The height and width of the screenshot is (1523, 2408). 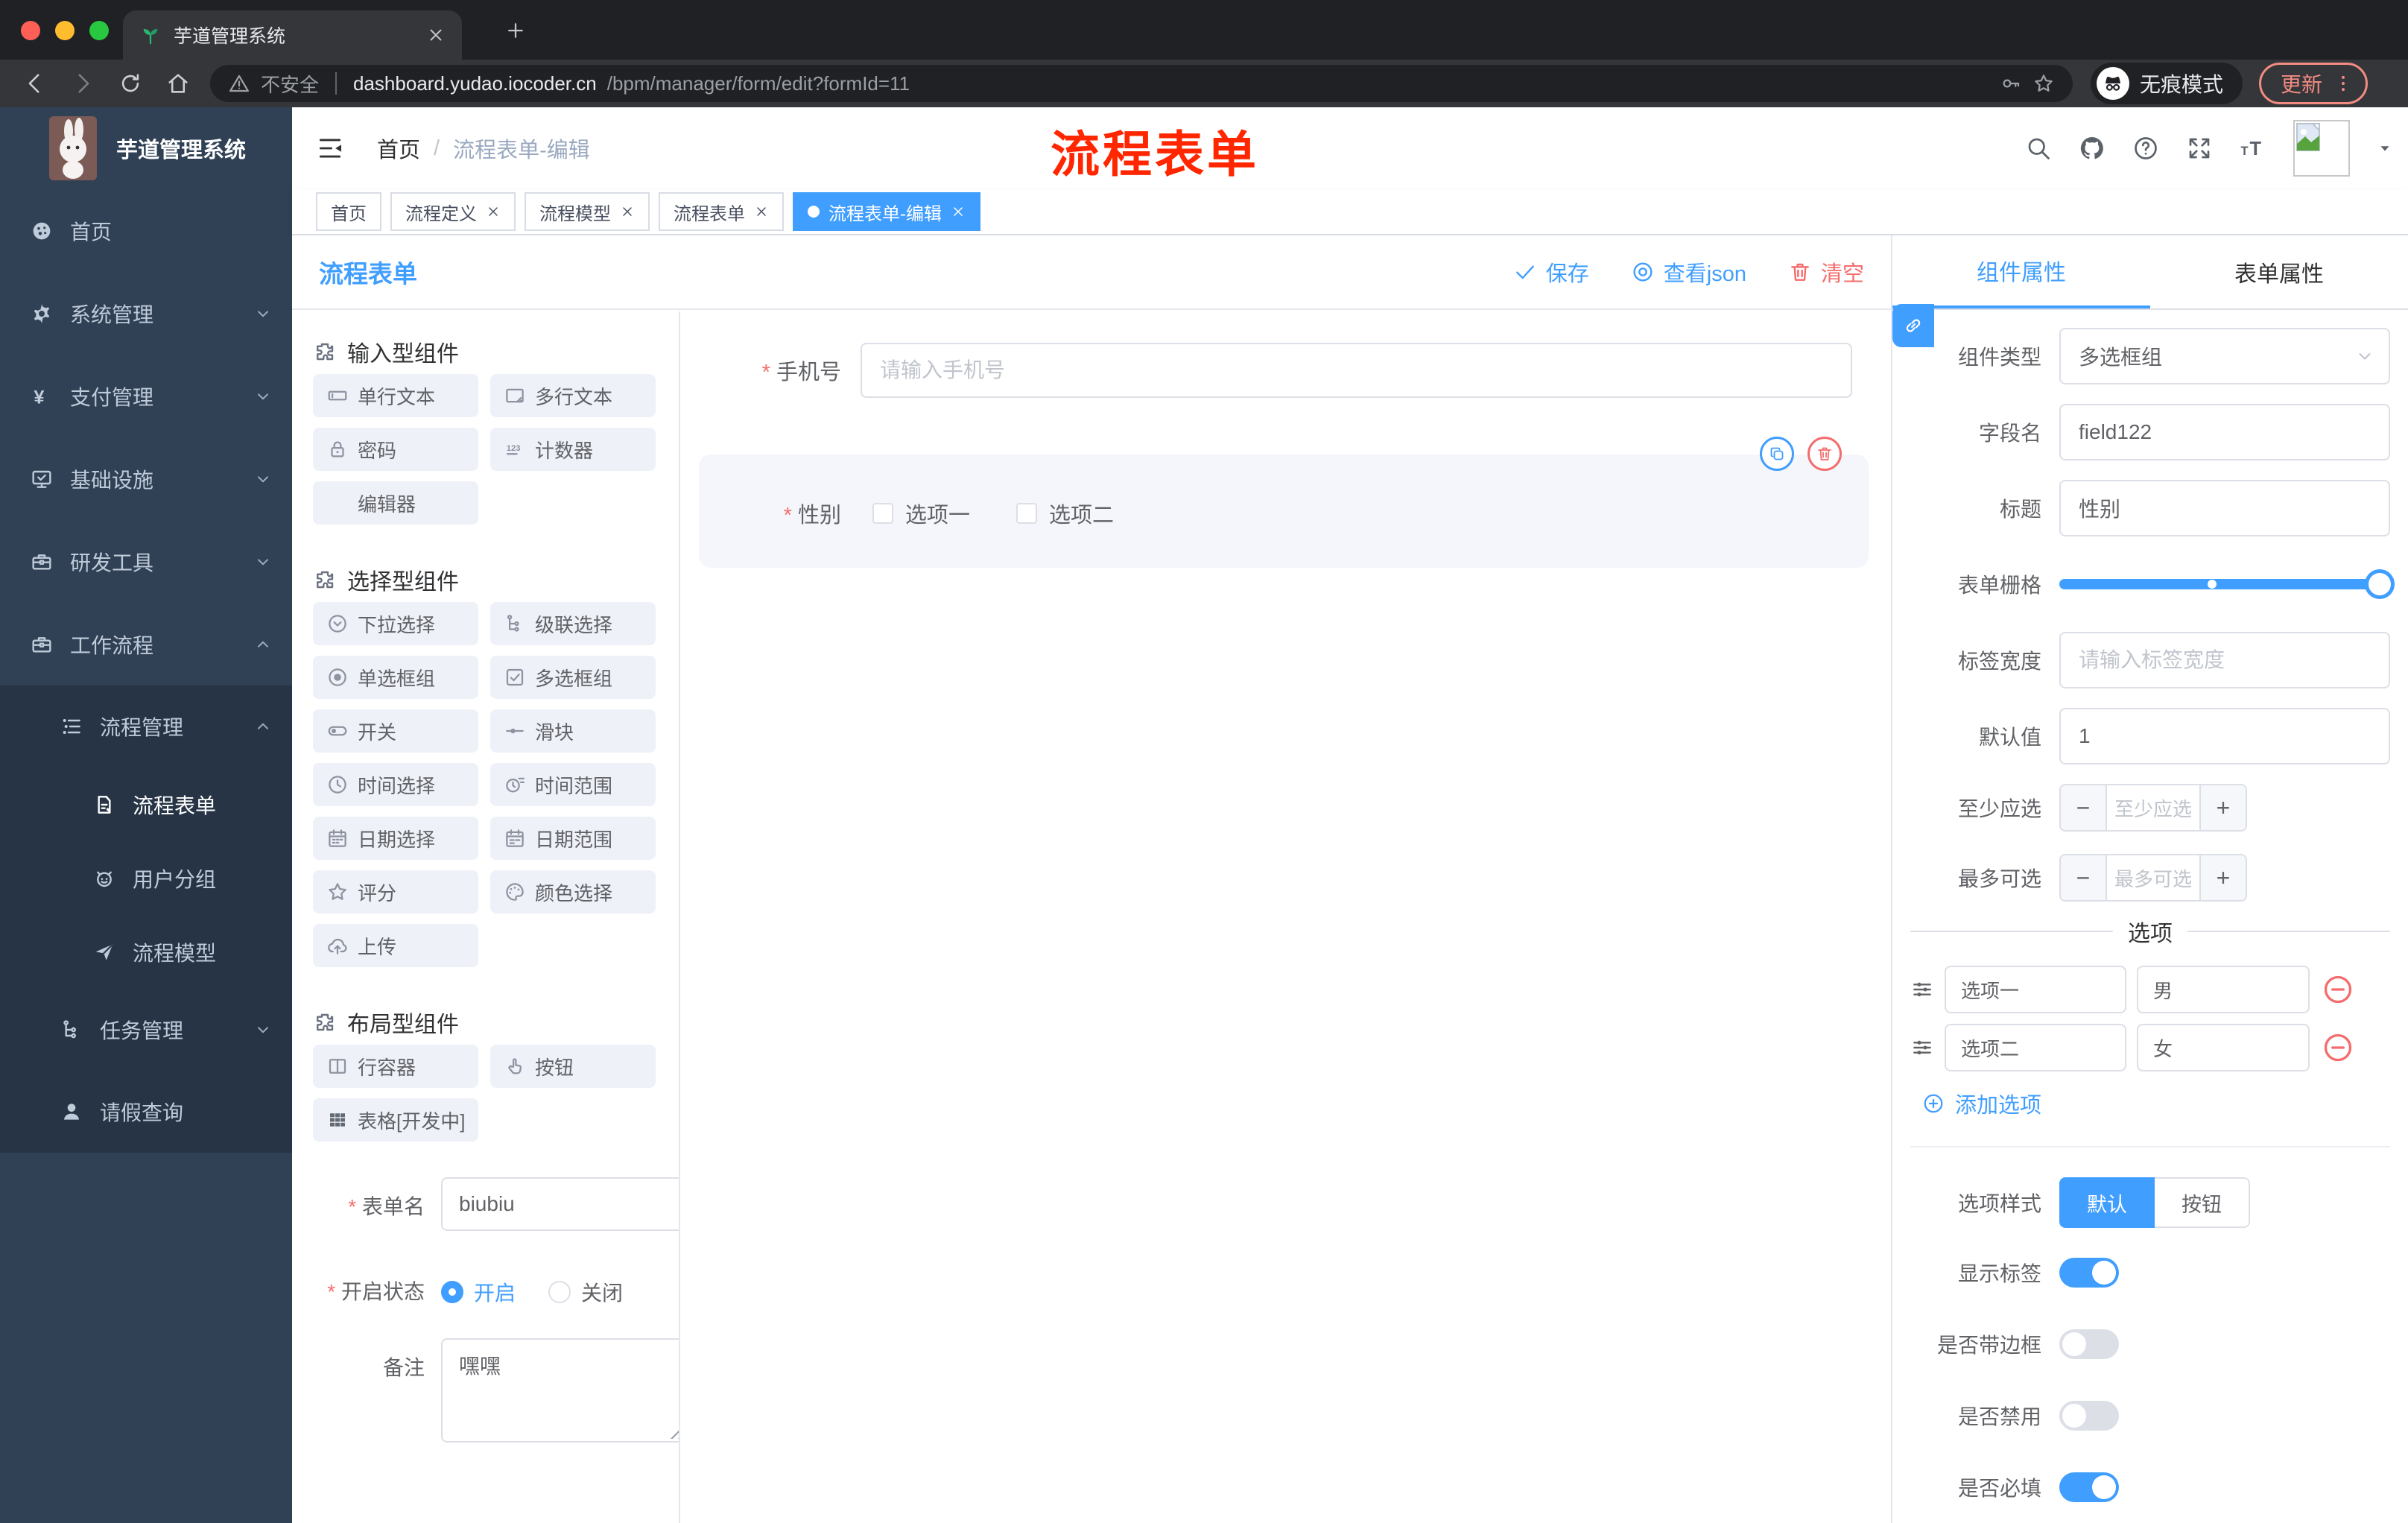 I want to click on breadcrumb-root: 首页, so click(x=398, y=149).